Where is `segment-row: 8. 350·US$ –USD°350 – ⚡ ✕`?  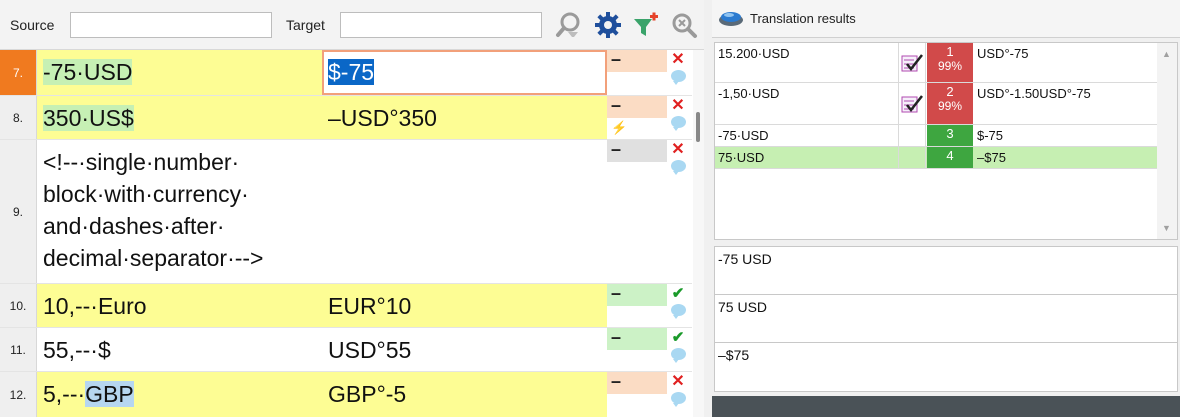 segment-row: 8. 350·US$ –USD°350 – ⚡ ✕ is located at coordinates (346, 118).